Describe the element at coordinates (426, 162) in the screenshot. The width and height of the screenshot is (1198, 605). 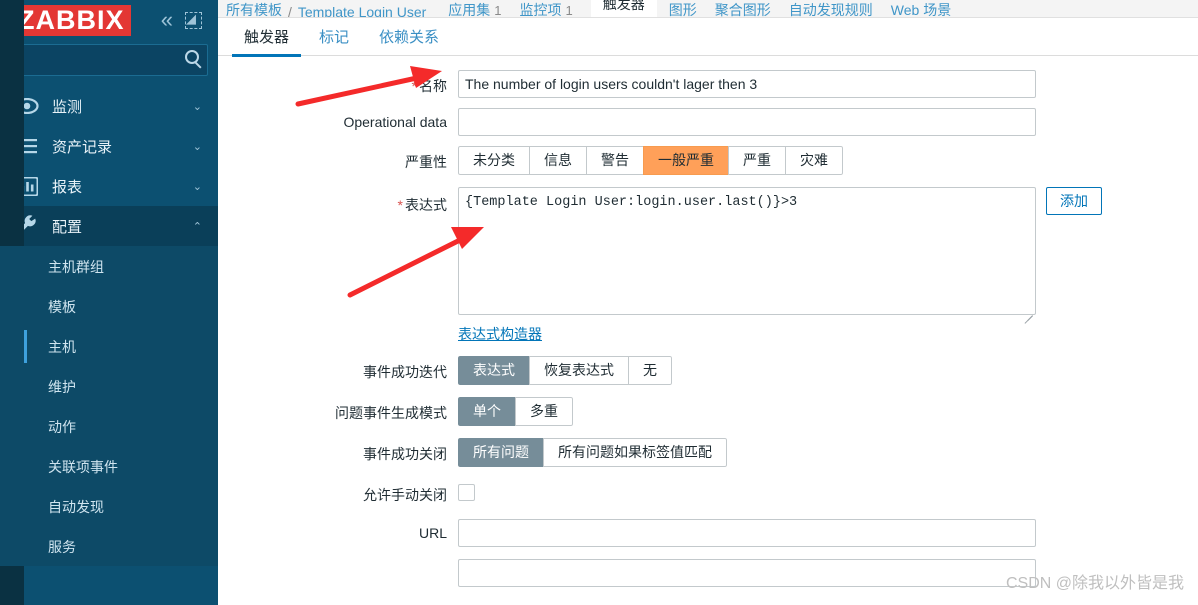
I see `severity-label: 严重性` at that location.